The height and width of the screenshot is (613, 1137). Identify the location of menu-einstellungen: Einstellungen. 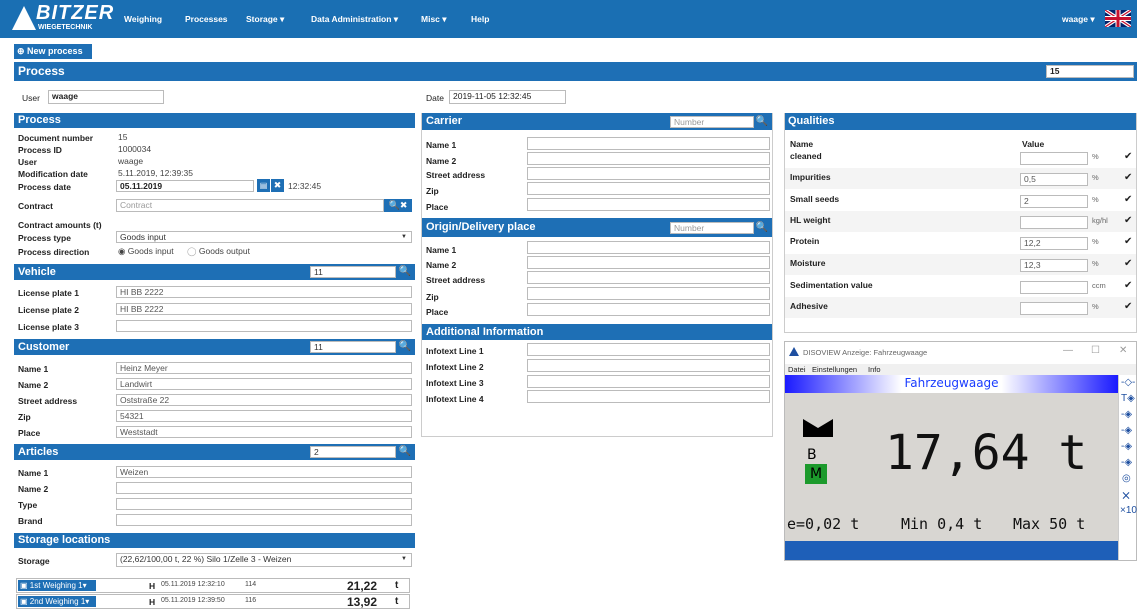
(834, 369).